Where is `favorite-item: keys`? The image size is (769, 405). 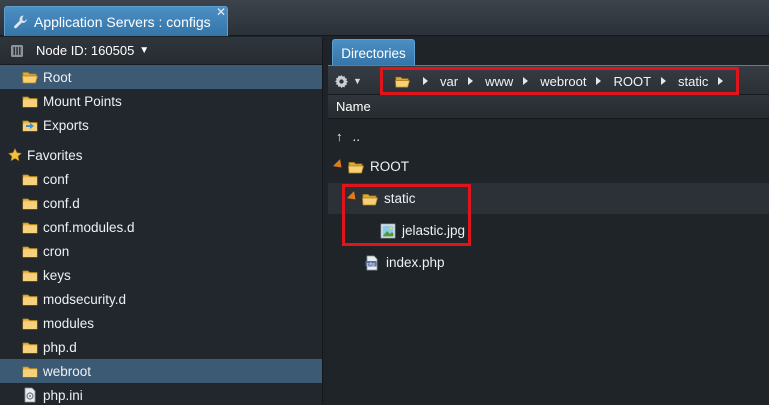
favorite-item: keys is located at coordinates (161, 275).